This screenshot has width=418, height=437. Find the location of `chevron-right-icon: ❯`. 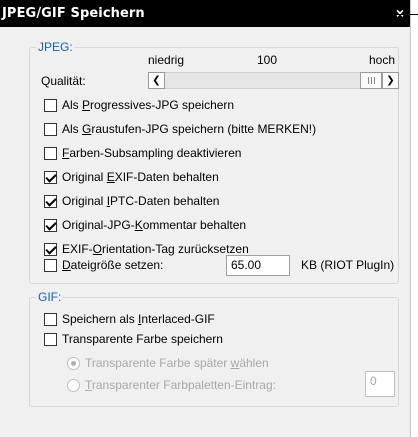

chevron-right-icon: ❯ is located at coordinates (390, 80).